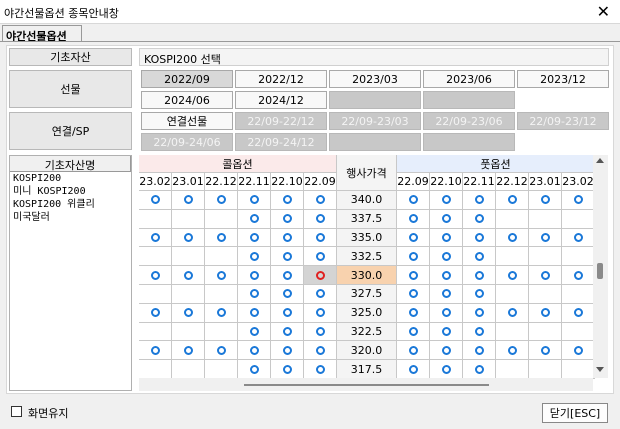 The image size is (620, 429). I want to click on futures-button: 2023/03, so click(375, 79).